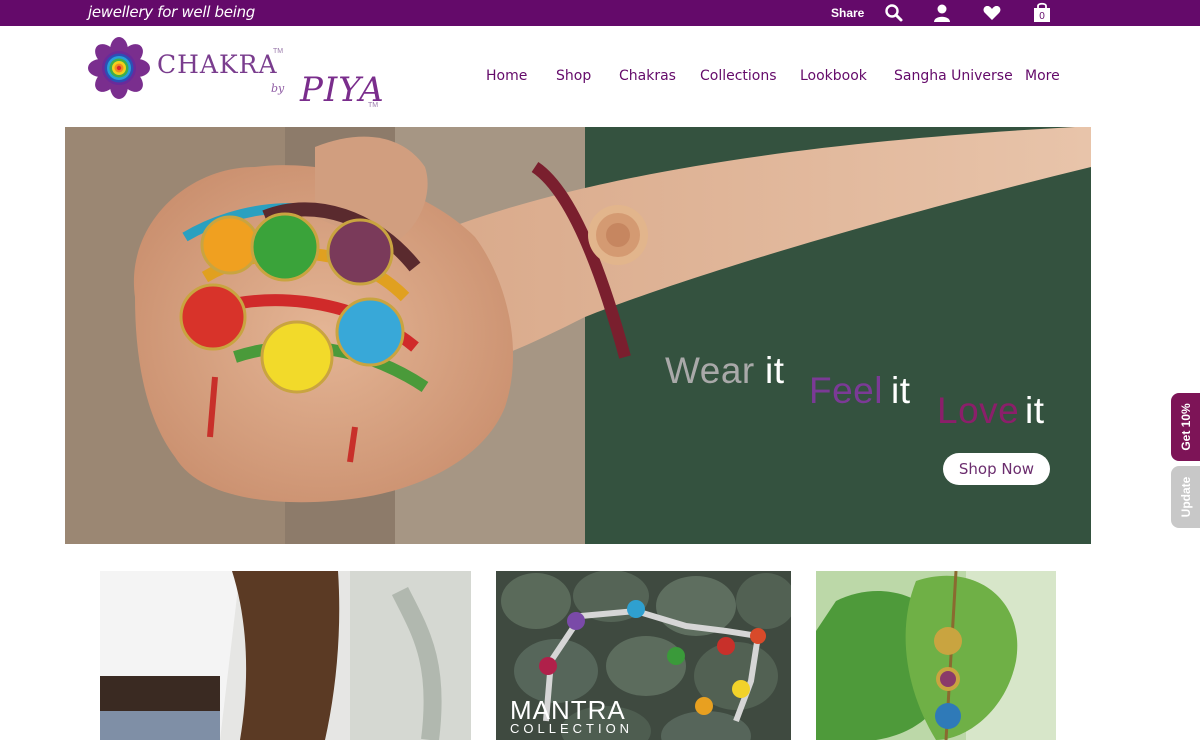 This screenshot has width=1200, height=740. Describe the element at coordinates (847, 13) in the screenshot. I see `share-link: Share` at that location.